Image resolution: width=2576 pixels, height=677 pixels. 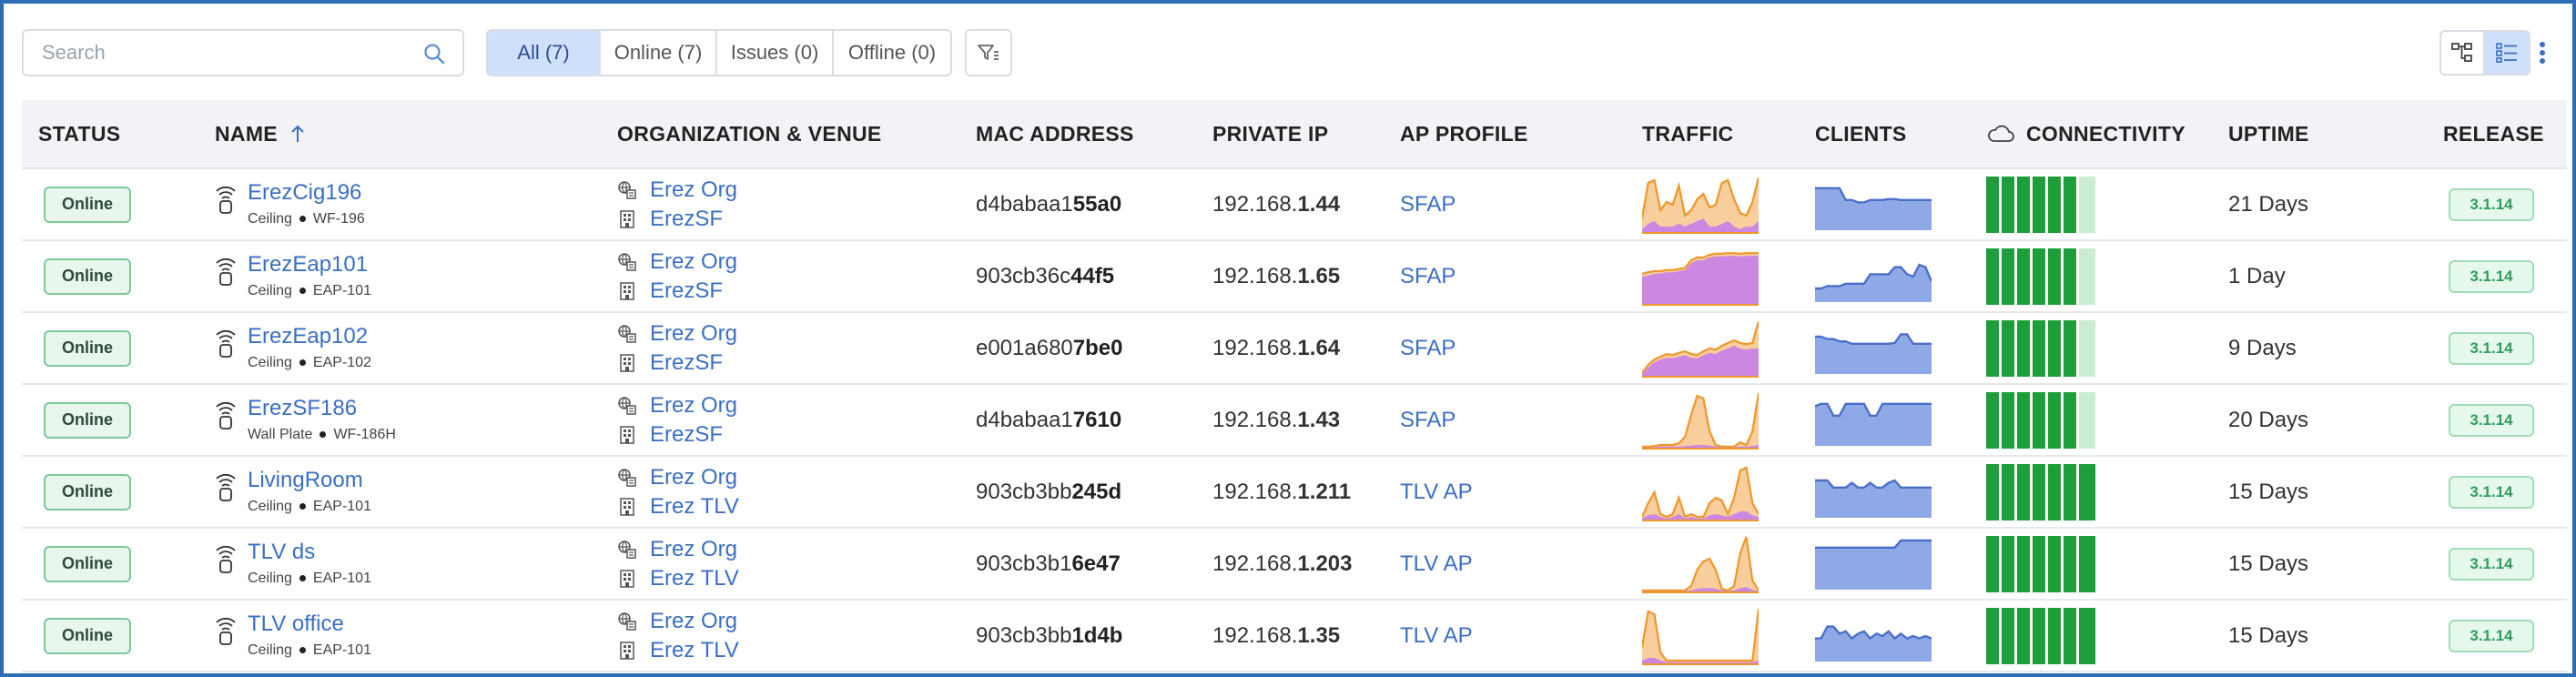 What do you see at coordinates (1700, 276) in the screenshot?
I see `traffic-cell` at bounding box center [1700, 276].